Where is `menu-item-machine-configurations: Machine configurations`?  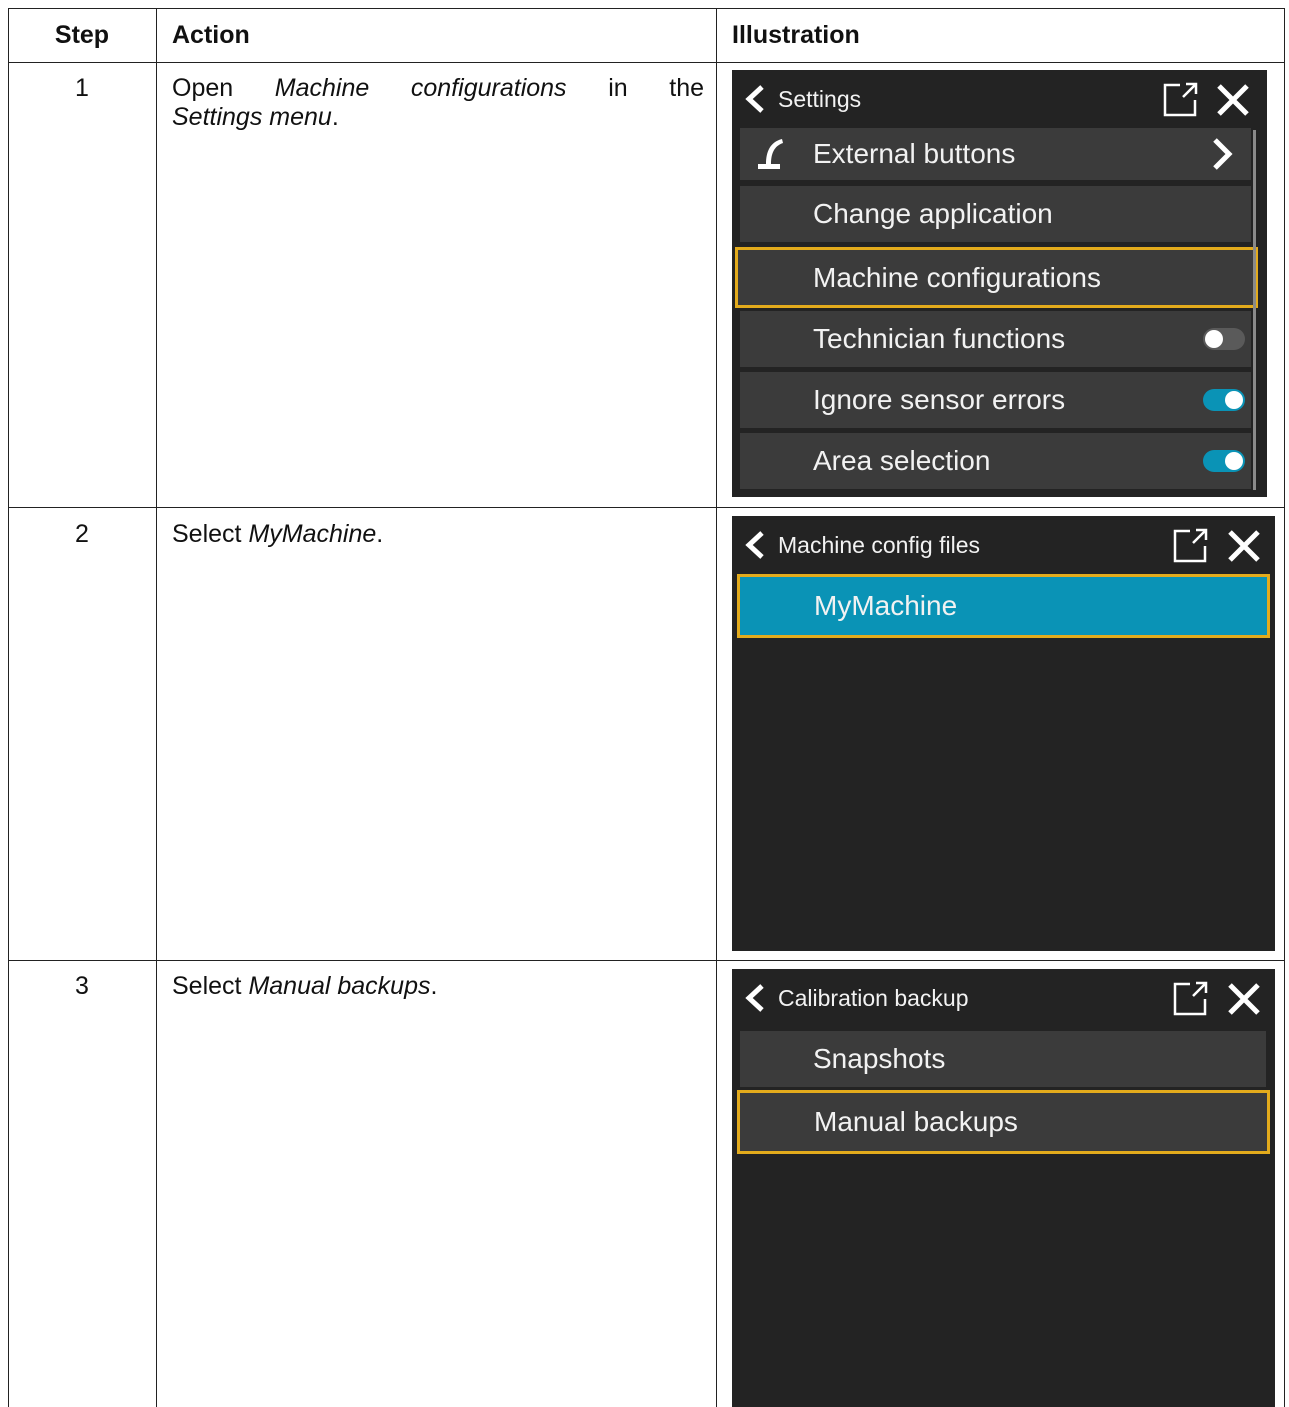
menu-item-machine-configurations: Machine configurations is located at coordinates (996, 277).